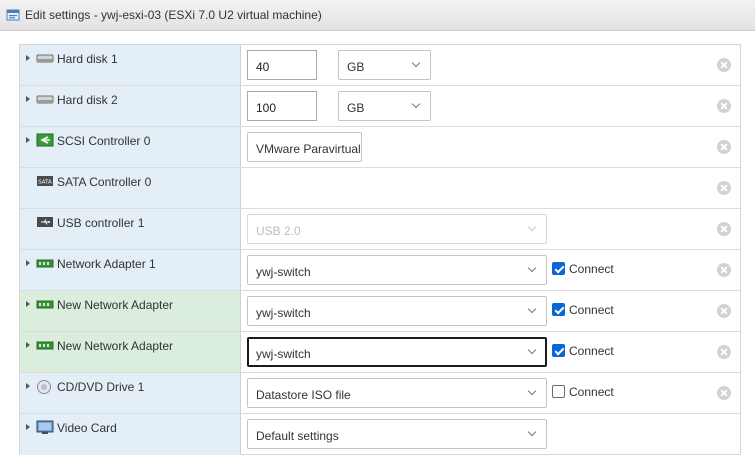 The height and width of the screenshot is (470, 755). Describe the element at coordinates (397, 434) in the screenshot. I see `video-settings-select: Default settings` at that location.